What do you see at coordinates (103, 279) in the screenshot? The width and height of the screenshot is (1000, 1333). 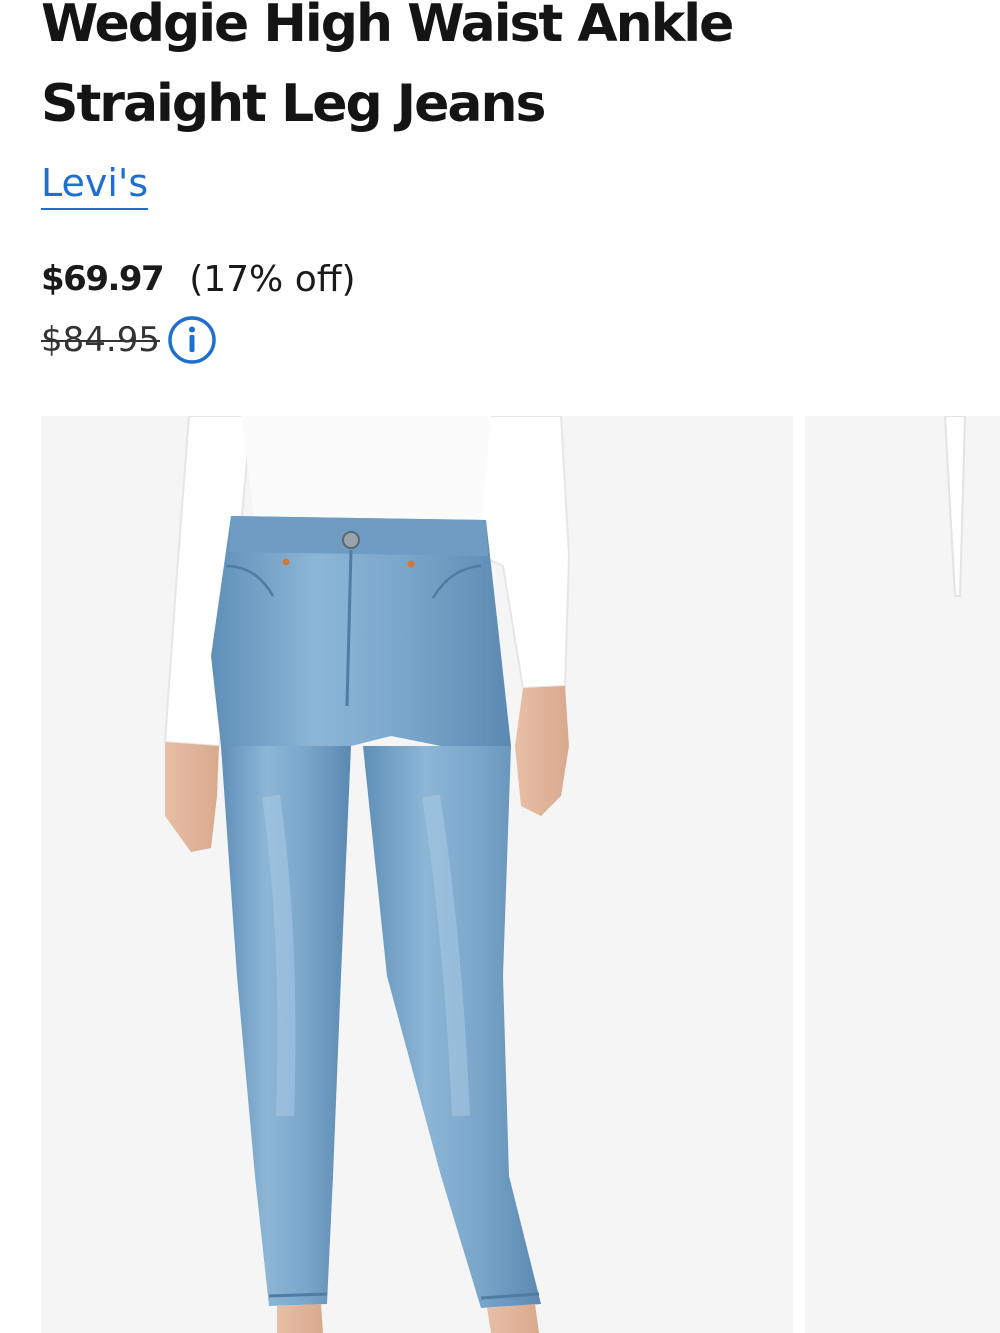 I see `sale-price: $69.97` at bounding box center [103, 279].